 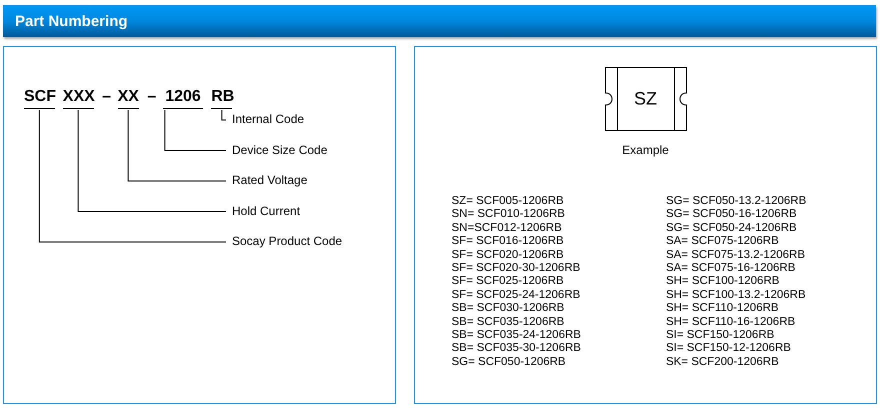 What do you see at coordinates (723, 309) in the screenshot?
I see `code-entry: SH= SCF110-1206RB` at bounding box center [723, 309].